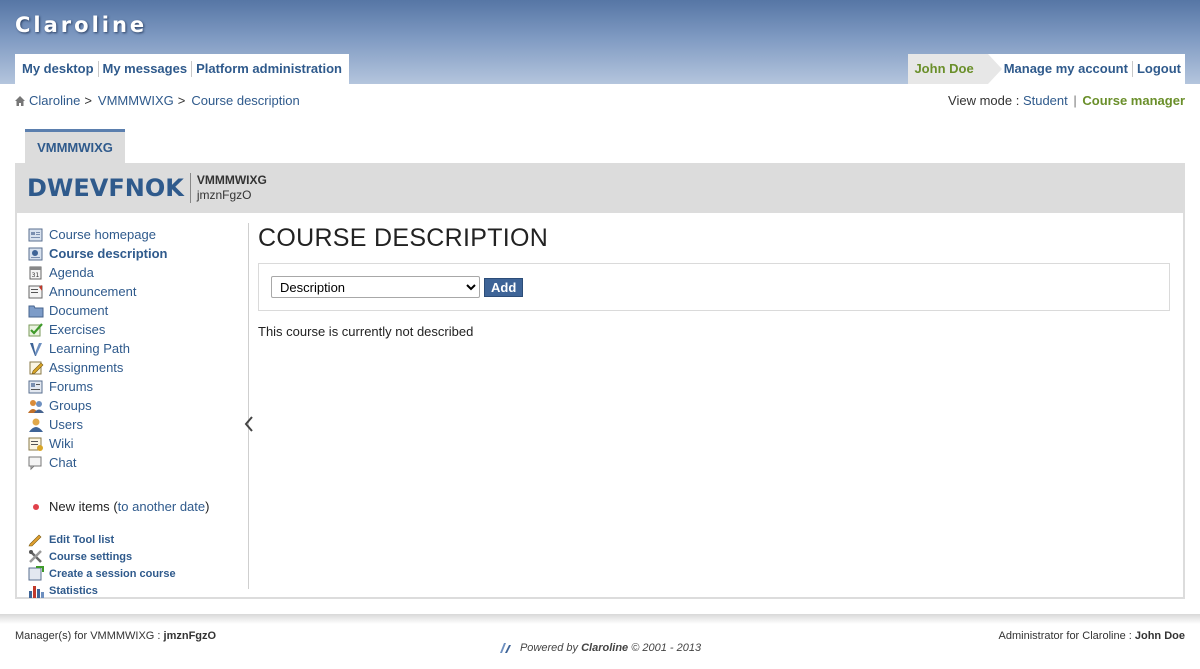 This screenshot has height=669, width=1200. I want to click on tool-document: Document, so click(97, 310).